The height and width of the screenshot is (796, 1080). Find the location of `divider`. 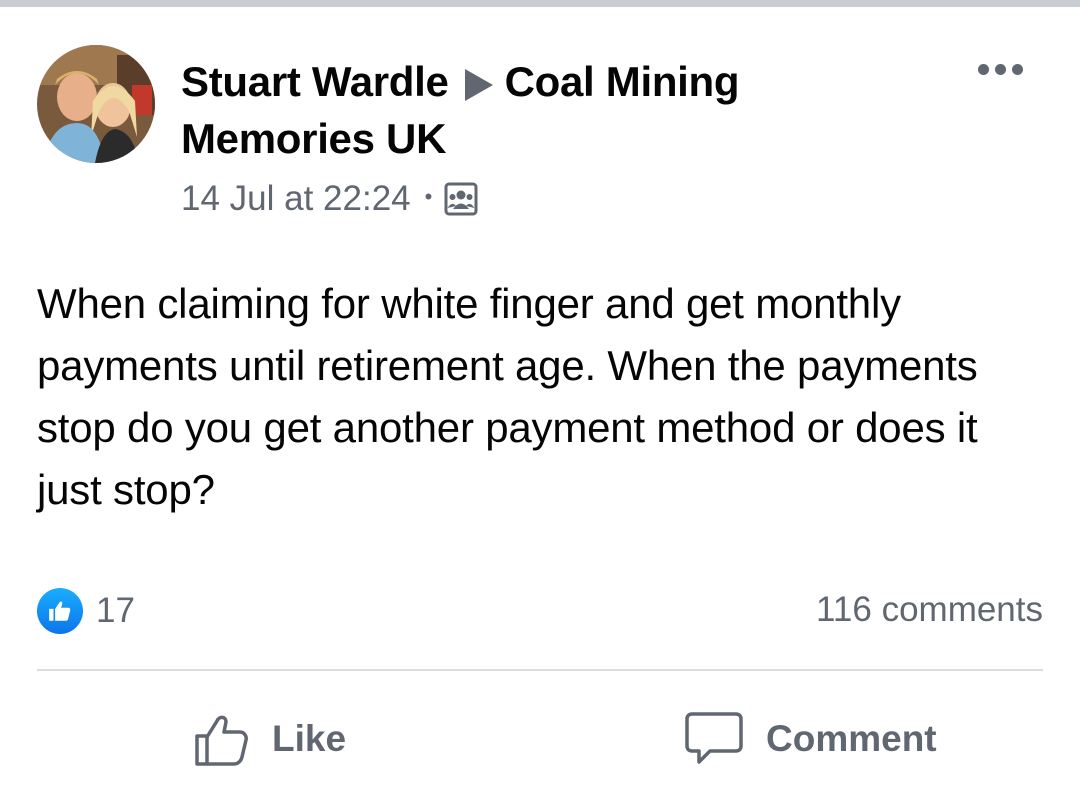

divider is located at coordinates (540, 670).